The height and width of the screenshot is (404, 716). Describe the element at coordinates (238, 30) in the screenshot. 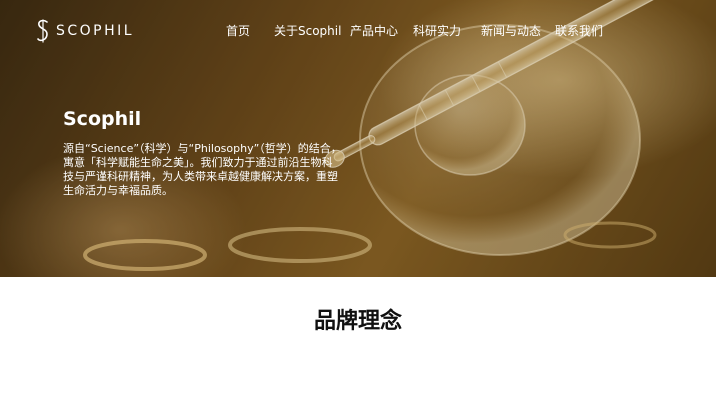

I see `nav-item-home: 首页` at that location.